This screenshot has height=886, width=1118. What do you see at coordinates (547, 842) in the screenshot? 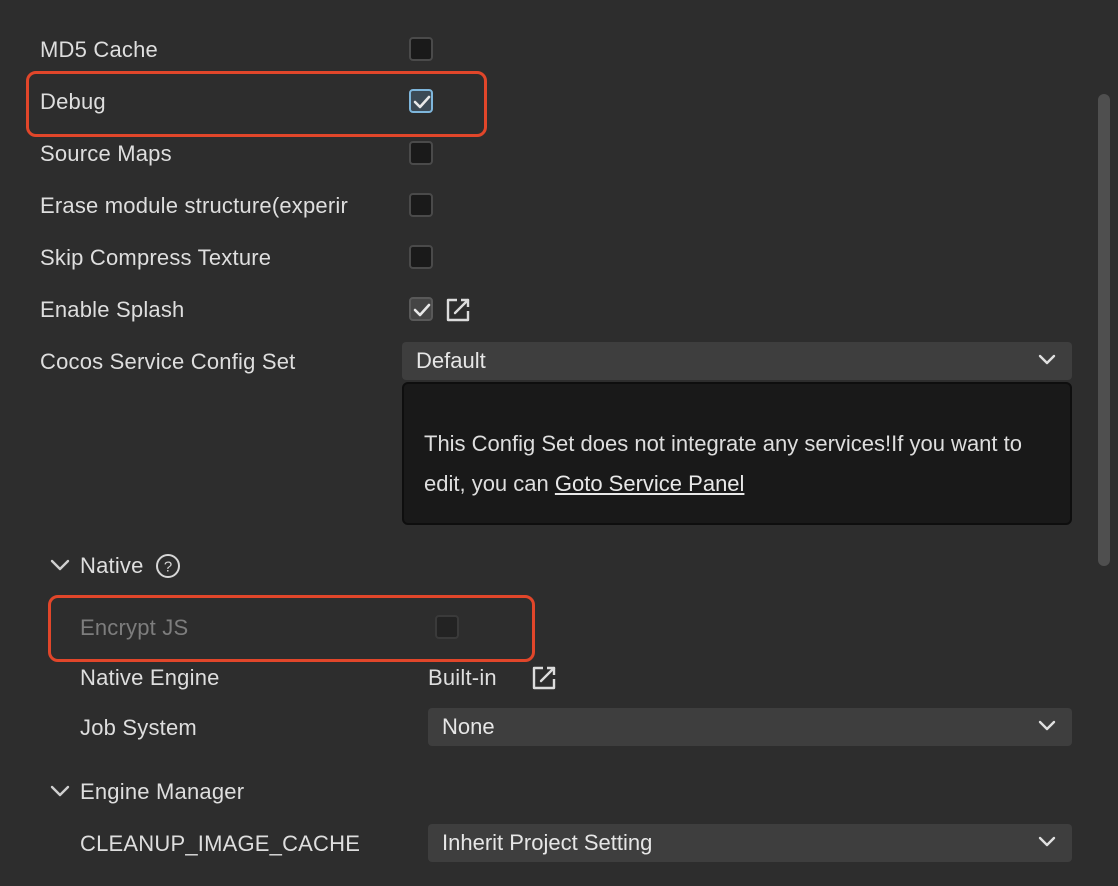
I see `cleanup-image-cache-value: Inherit Project Setting` at bounding box center [547, 842].